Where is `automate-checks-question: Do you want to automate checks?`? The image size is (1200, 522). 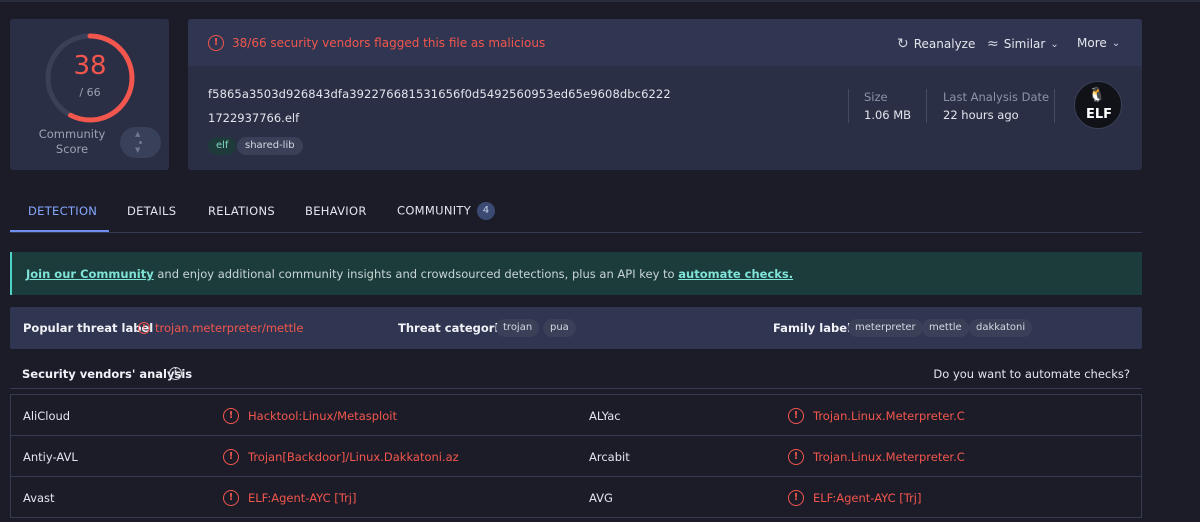 automate-checks-question: Do you want to automate checks? is located at coordinates (1031, 374).